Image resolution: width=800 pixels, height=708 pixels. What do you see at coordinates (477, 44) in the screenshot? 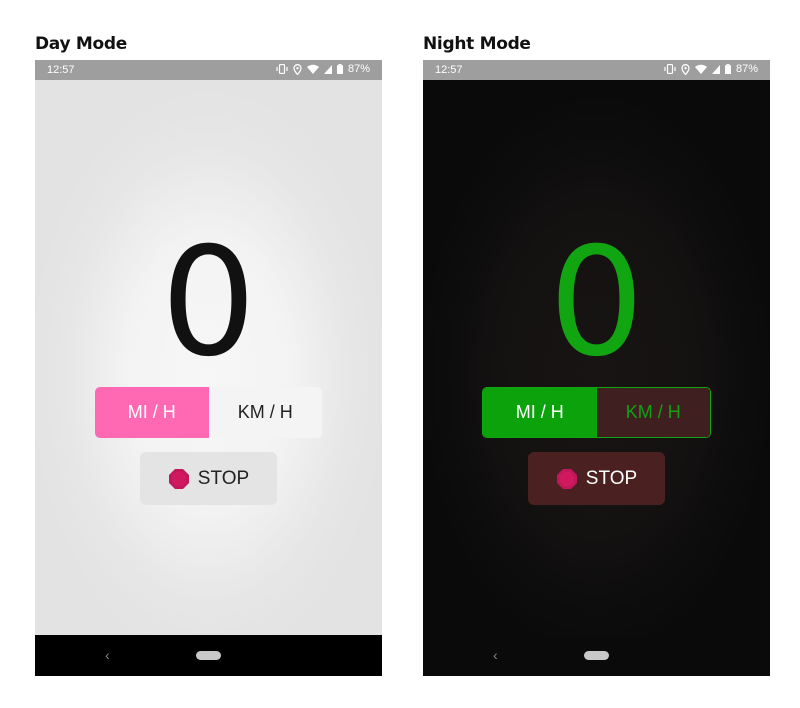
I see `night-mode-caption: Night Mode` at bounding box center [477, 44].